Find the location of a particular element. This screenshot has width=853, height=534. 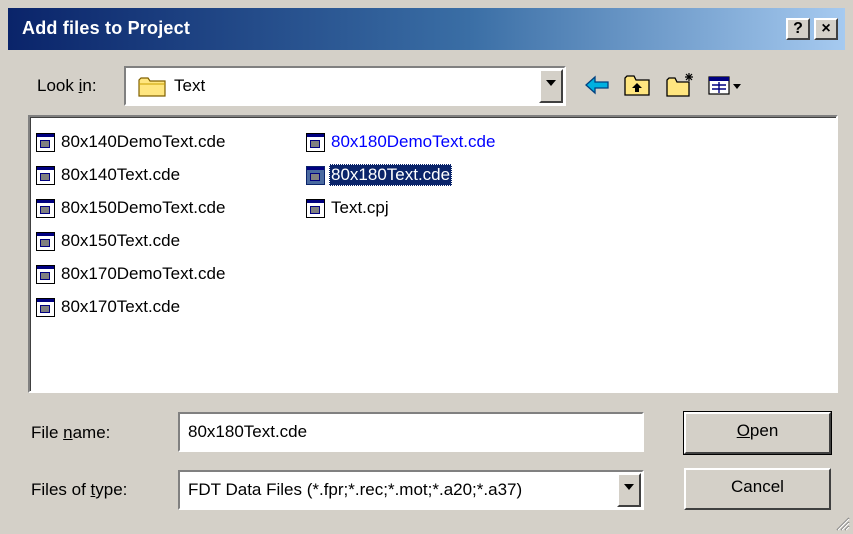

back-arrow-icon is located at coordinates (597, 85).